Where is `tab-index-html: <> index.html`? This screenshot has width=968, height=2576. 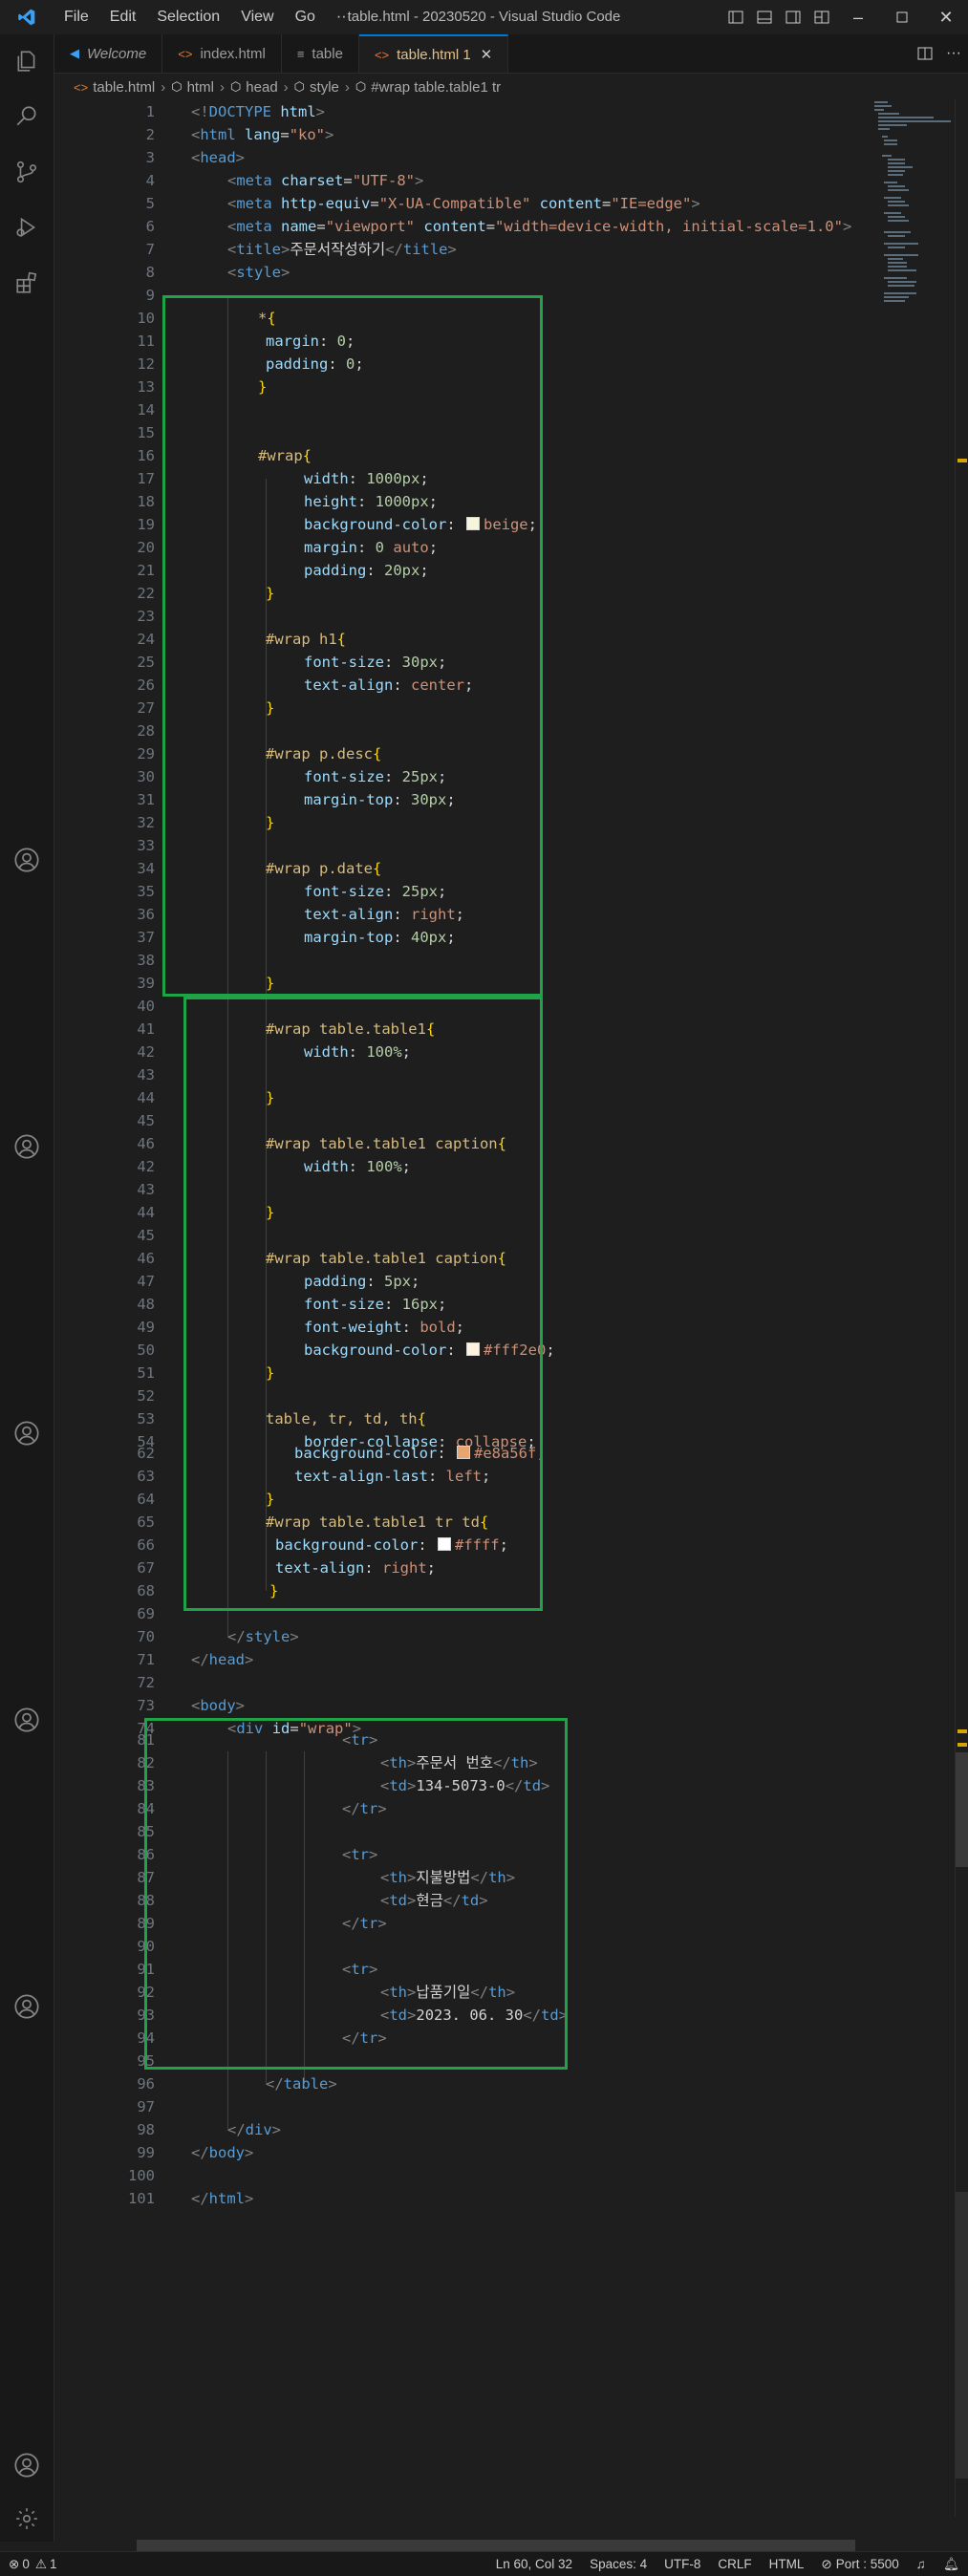
tab-index-html: <> index.html is located at coordinates (222, 53).